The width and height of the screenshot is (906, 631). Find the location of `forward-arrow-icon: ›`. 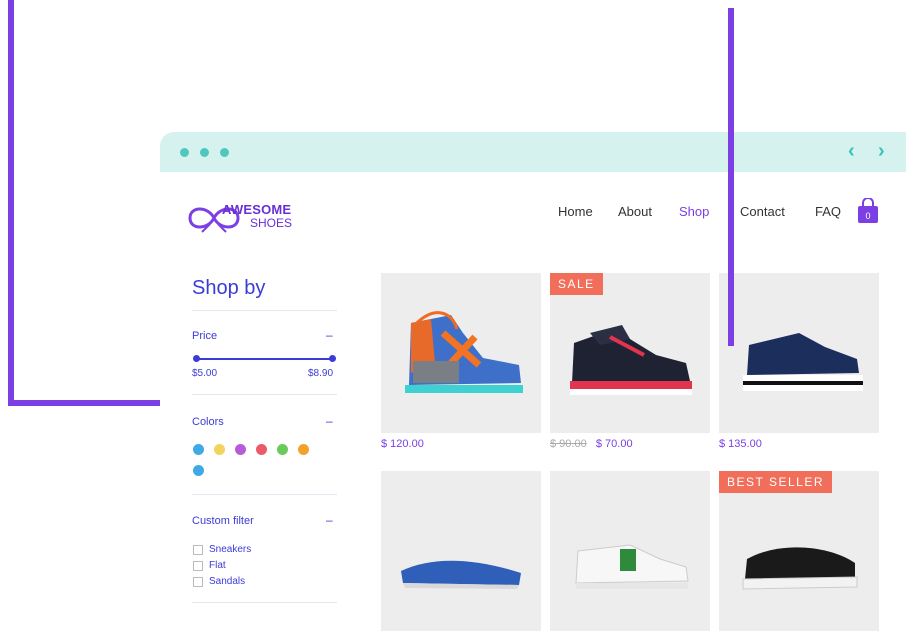

forward-arrow-icon: › is located at coordinates (881, 151).